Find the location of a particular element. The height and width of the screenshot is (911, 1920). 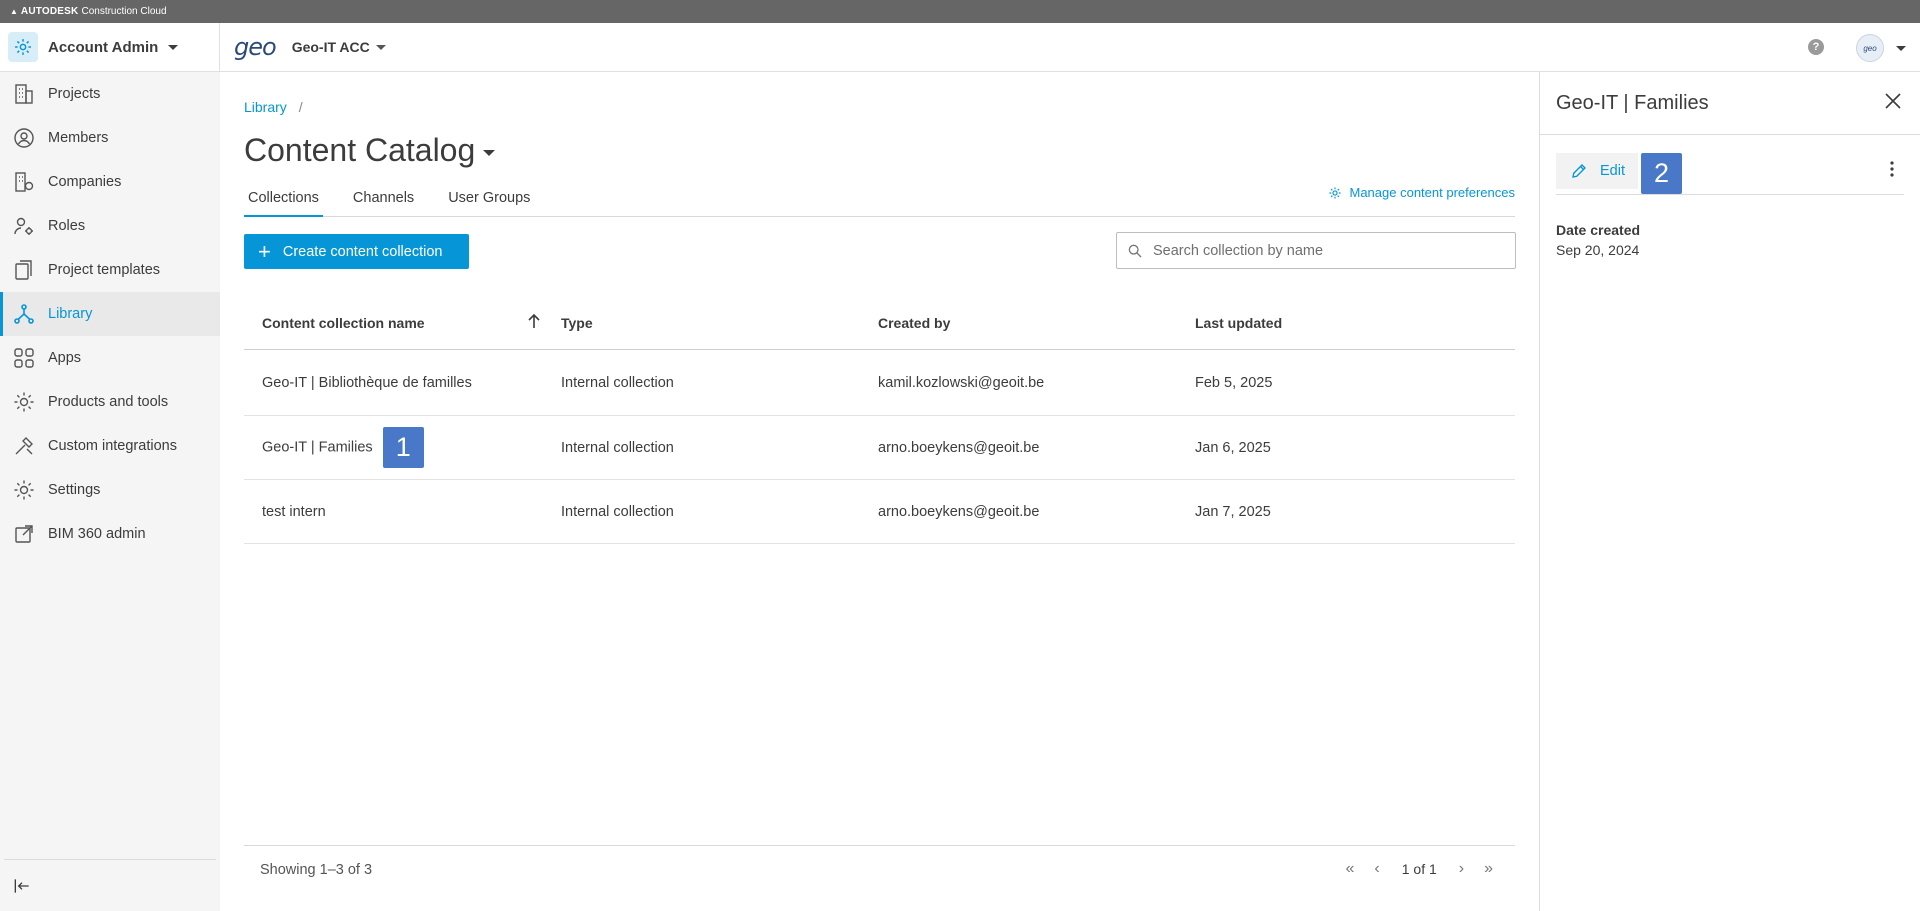

create-content-collection-button: + Create content collection is located at coordinates (356, 251).